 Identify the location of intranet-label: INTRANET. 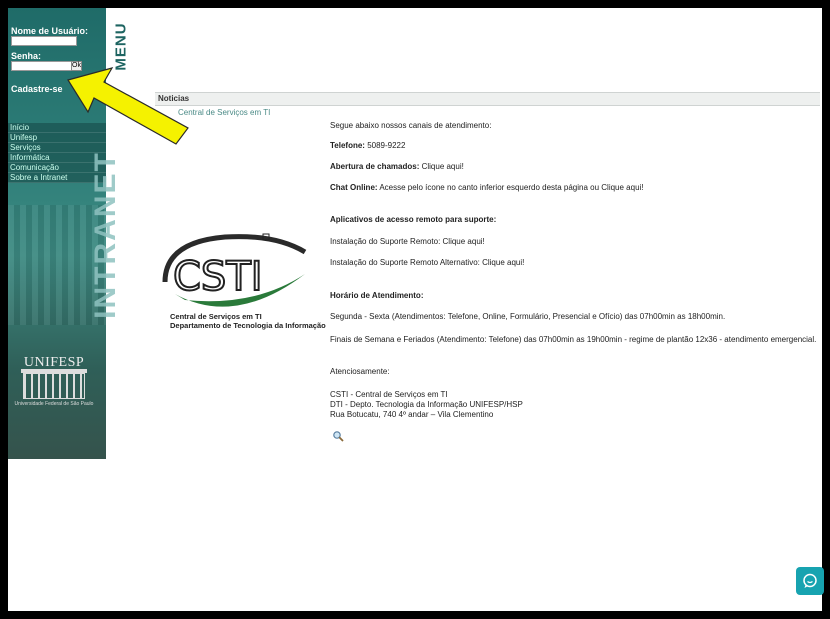
(104, 230).